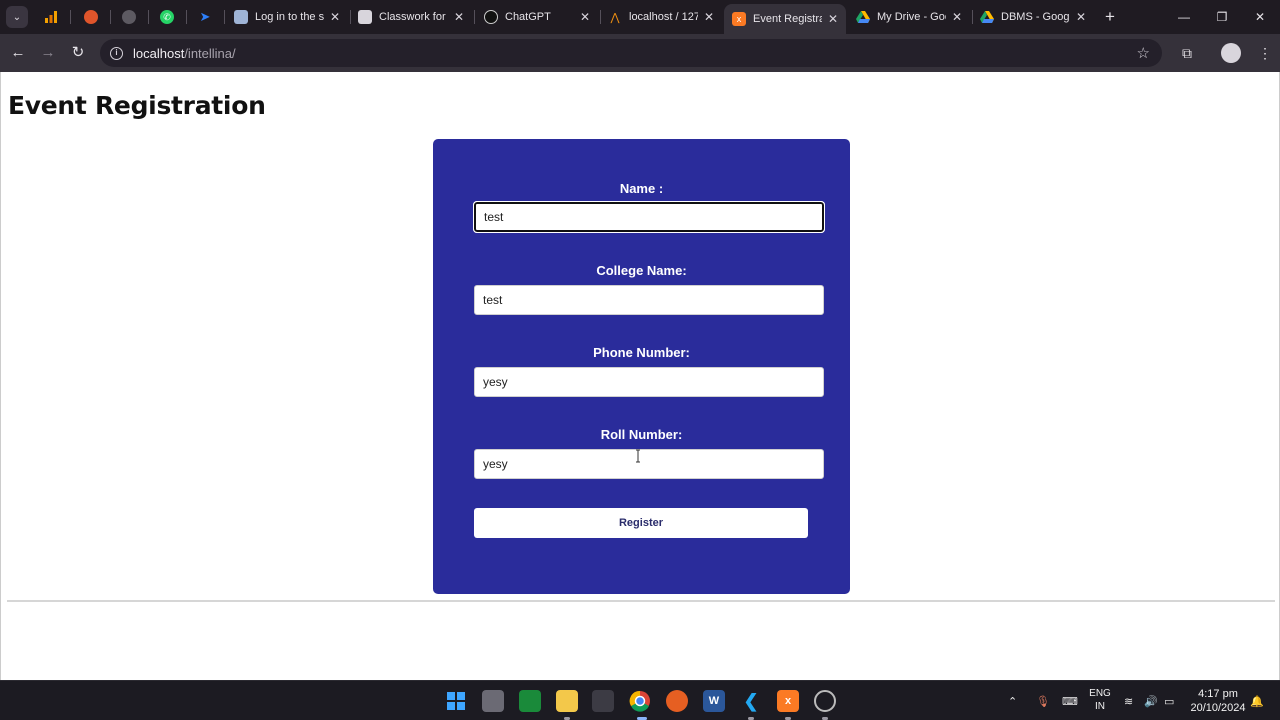  What do you see at coordinates (1218, 701) in the screenshot?
I see `system-clock: 4:17 pm 20/10/2024` at bounding box center [1218, 701].